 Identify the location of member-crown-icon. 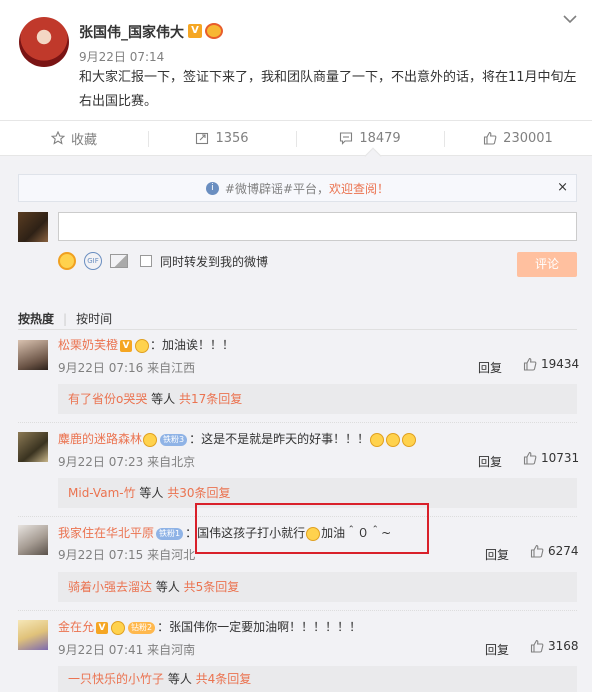
(214, 31).